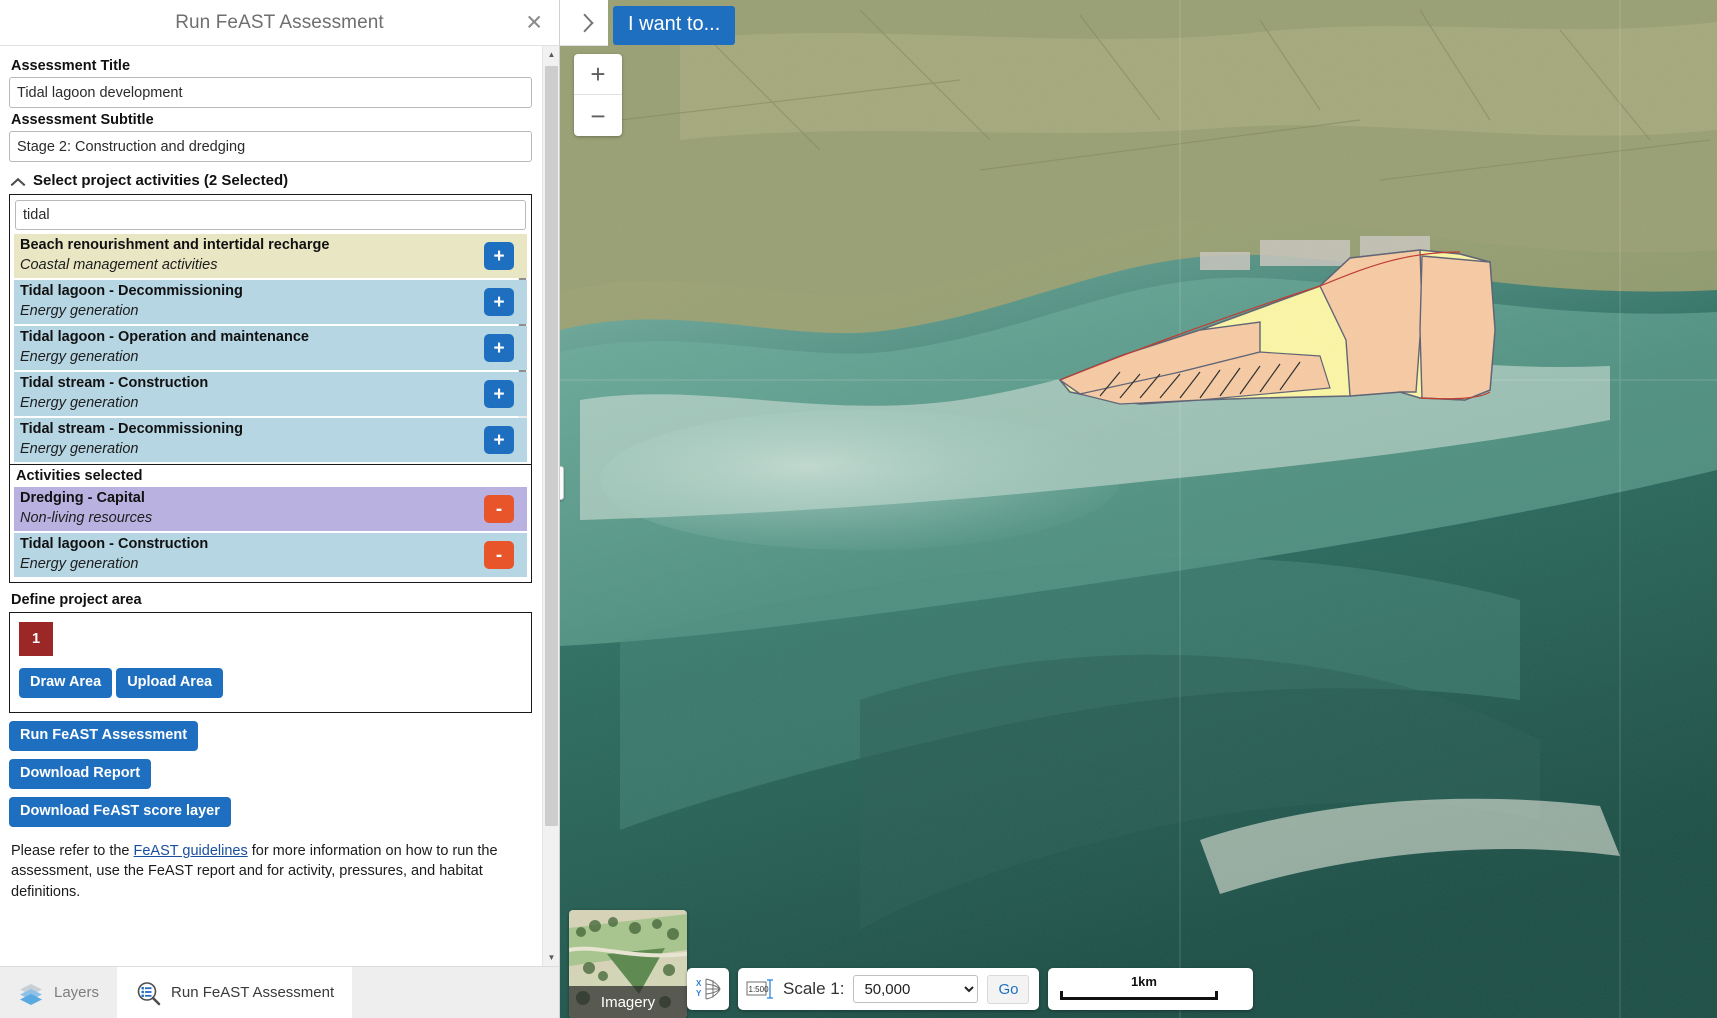  I want to click on panel-scrollbar: ▲ ▼, so click(550, 506).